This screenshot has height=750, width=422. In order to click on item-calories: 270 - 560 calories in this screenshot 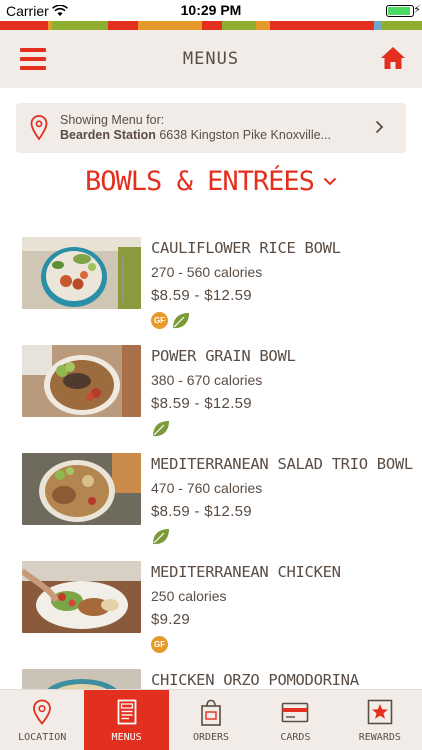, I will do `click(207, 272)`.